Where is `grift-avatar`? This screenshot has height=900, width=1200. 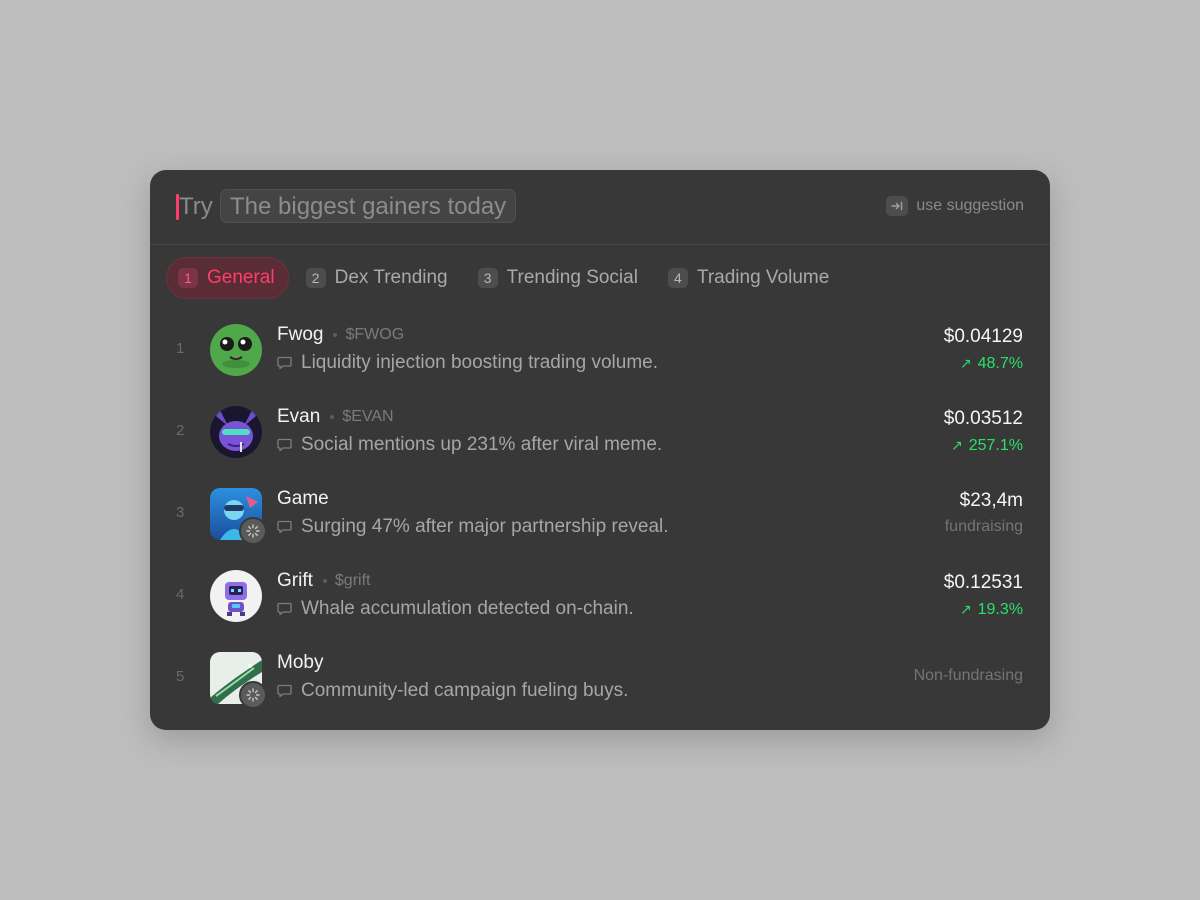
grift-avatar is located at coordinates (236, 596).